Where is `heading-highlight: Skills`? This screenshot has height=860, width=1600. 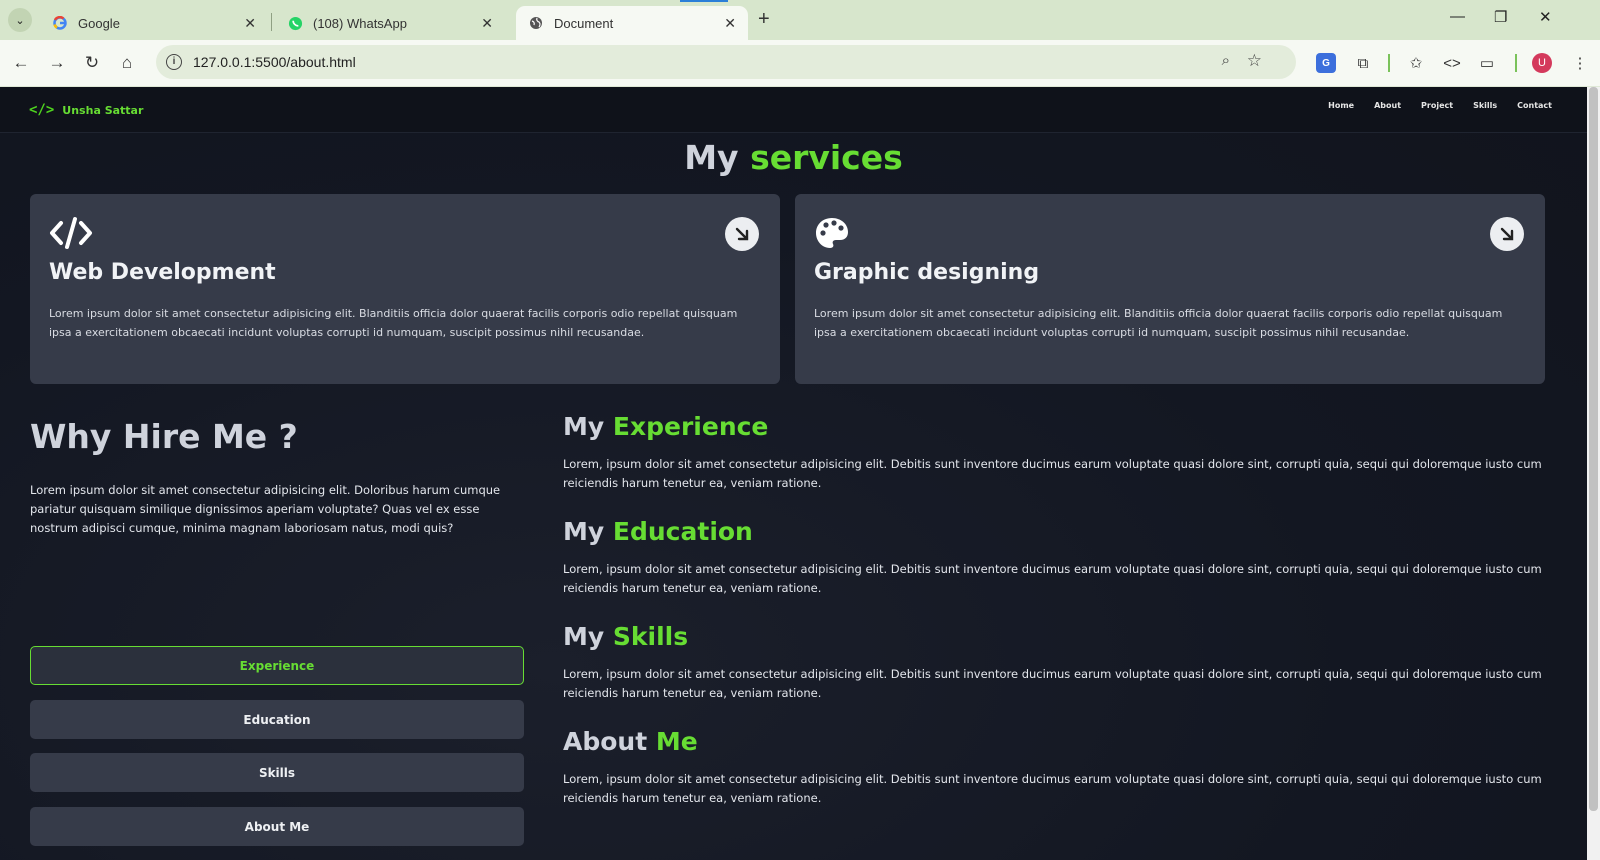
heading-highlight: Skills is located at coordinates (650, 636).